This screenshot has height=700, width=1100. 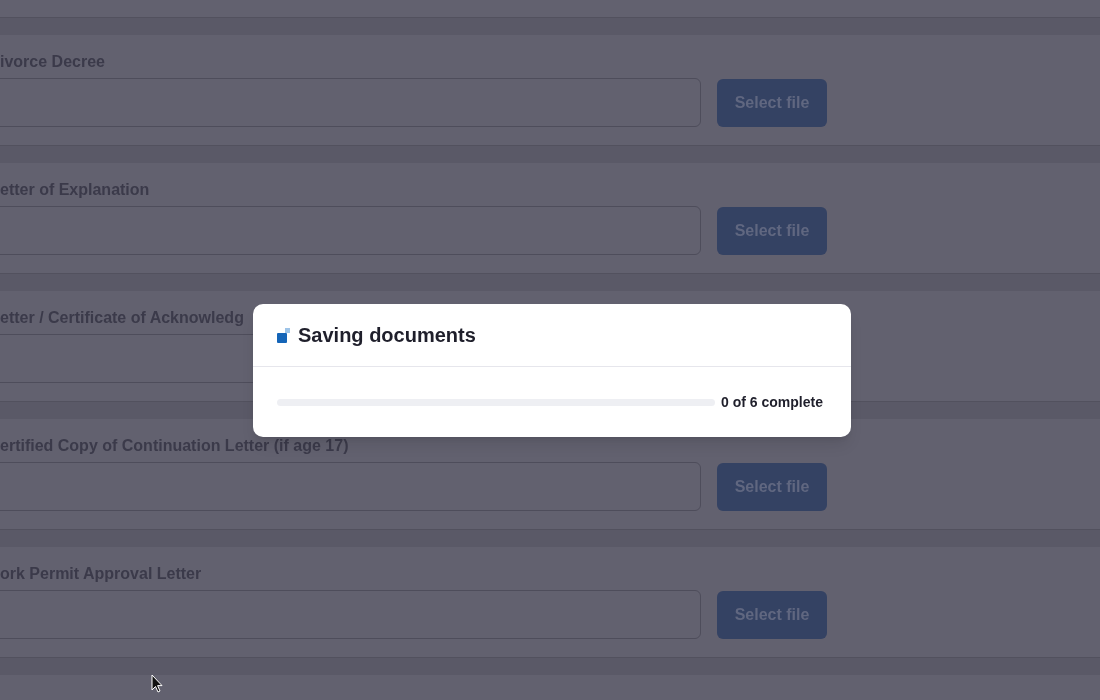 I want to click on cursor-icon, so click(x=157, y=683).